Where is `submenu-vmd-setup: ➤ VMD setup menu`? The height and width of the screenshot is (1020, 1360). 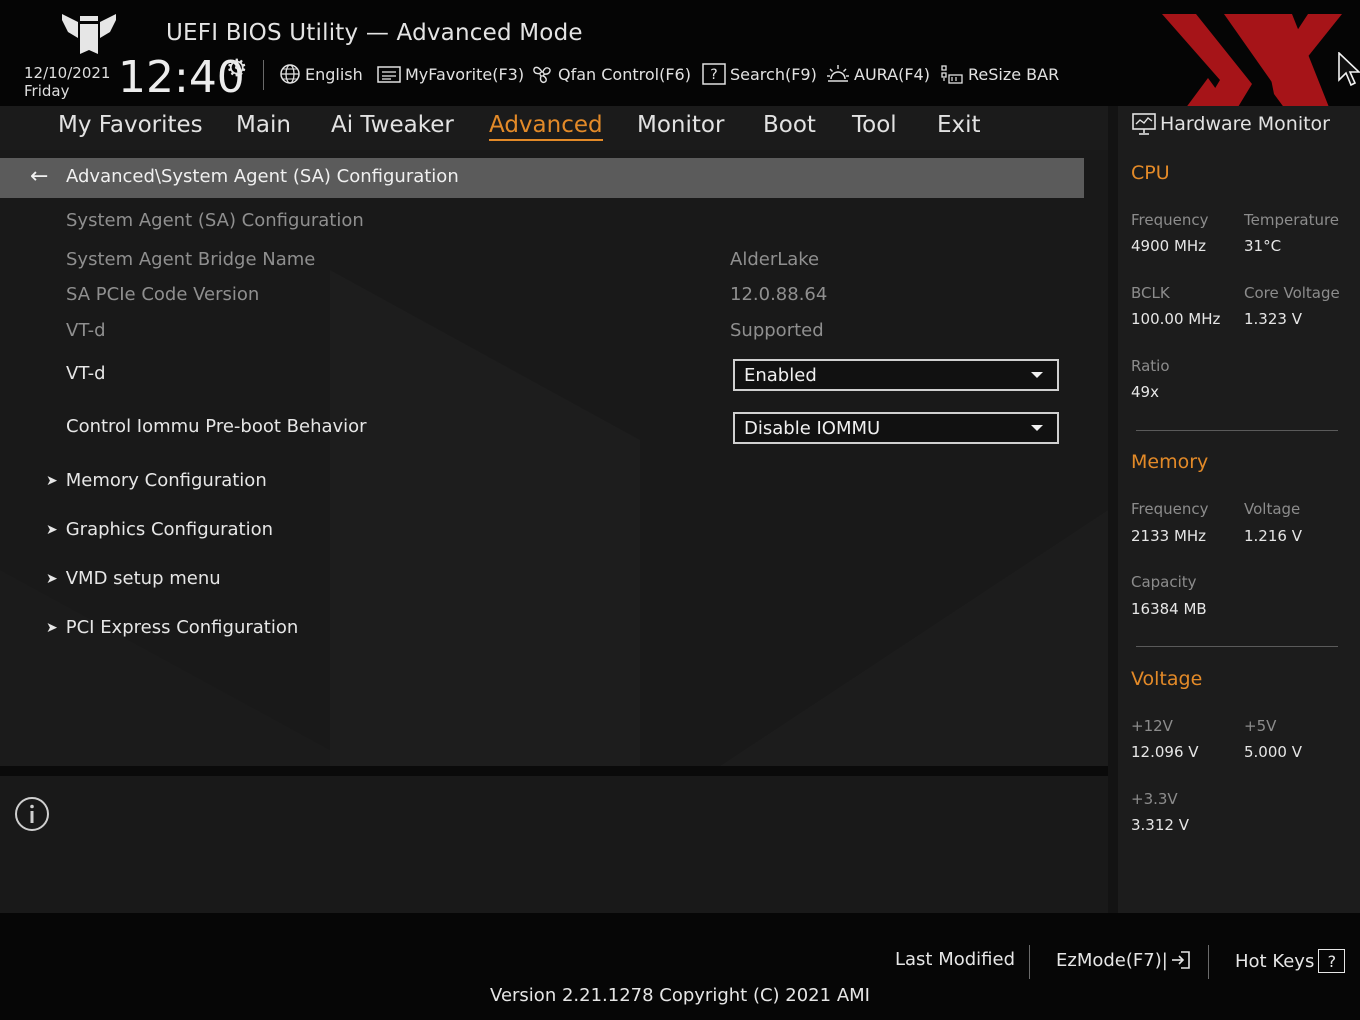
submenu-vmd-setup: ➤ VMD setup menu is located at coordinates (133, 578).